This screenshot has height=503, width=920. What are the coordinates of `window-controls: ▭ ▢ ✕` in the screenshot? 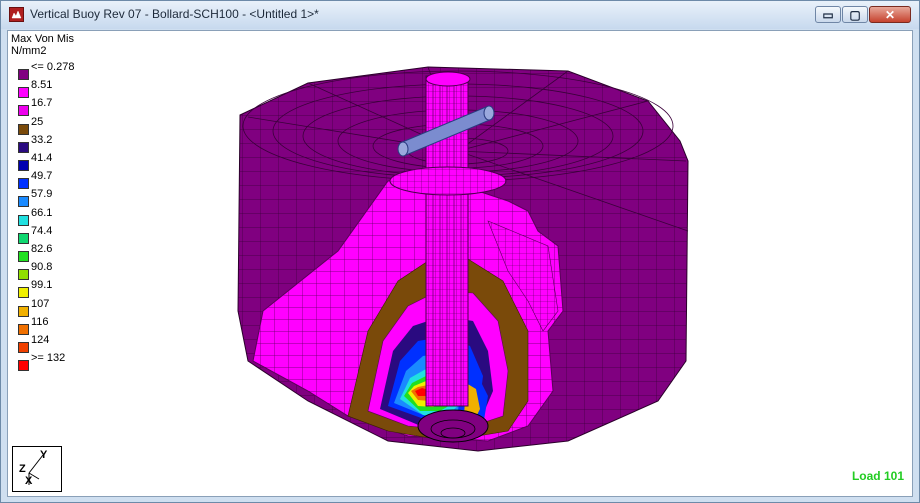 It's located at (863, 14).